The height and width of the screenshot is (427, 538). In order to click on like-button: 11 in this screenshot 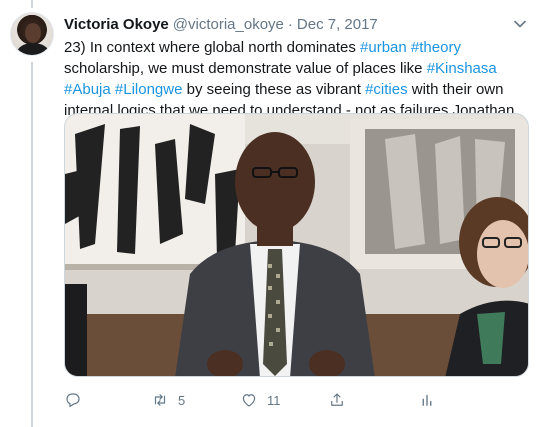, I will do `click(260, 400)`.